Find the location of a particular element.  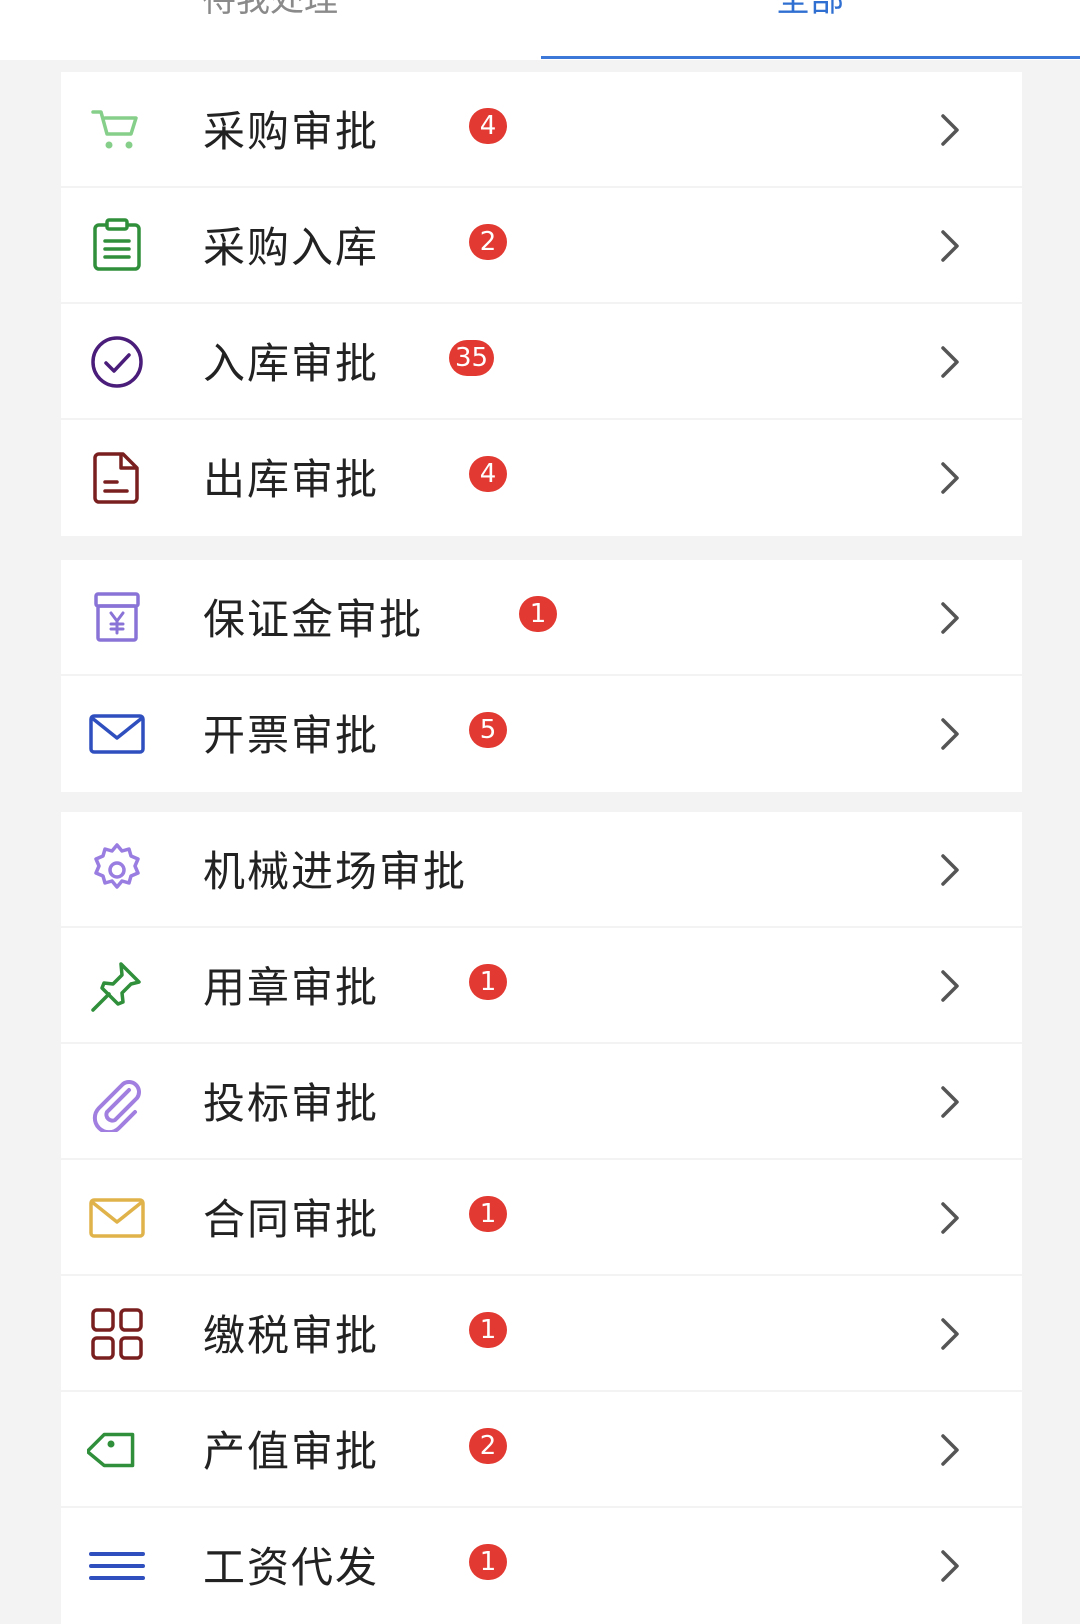

item-label: 入库审批 is located at coordinates (291, 363).